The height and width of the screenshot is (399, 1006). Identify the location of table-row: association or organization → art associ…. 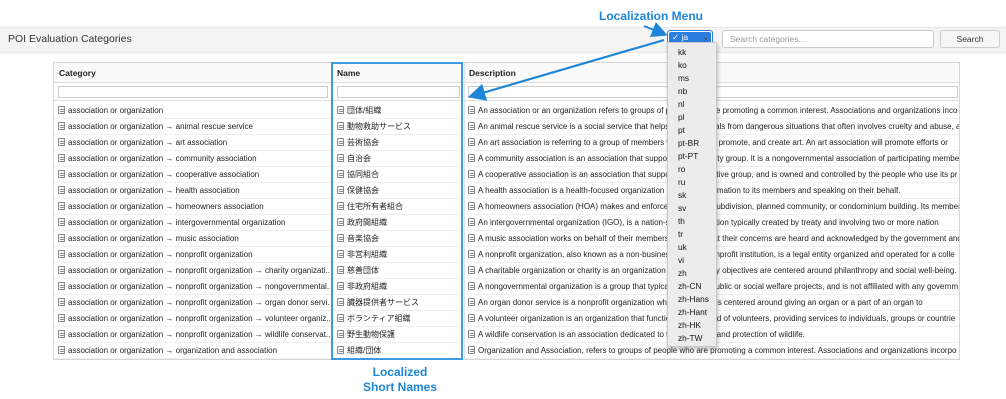
(506, 143).